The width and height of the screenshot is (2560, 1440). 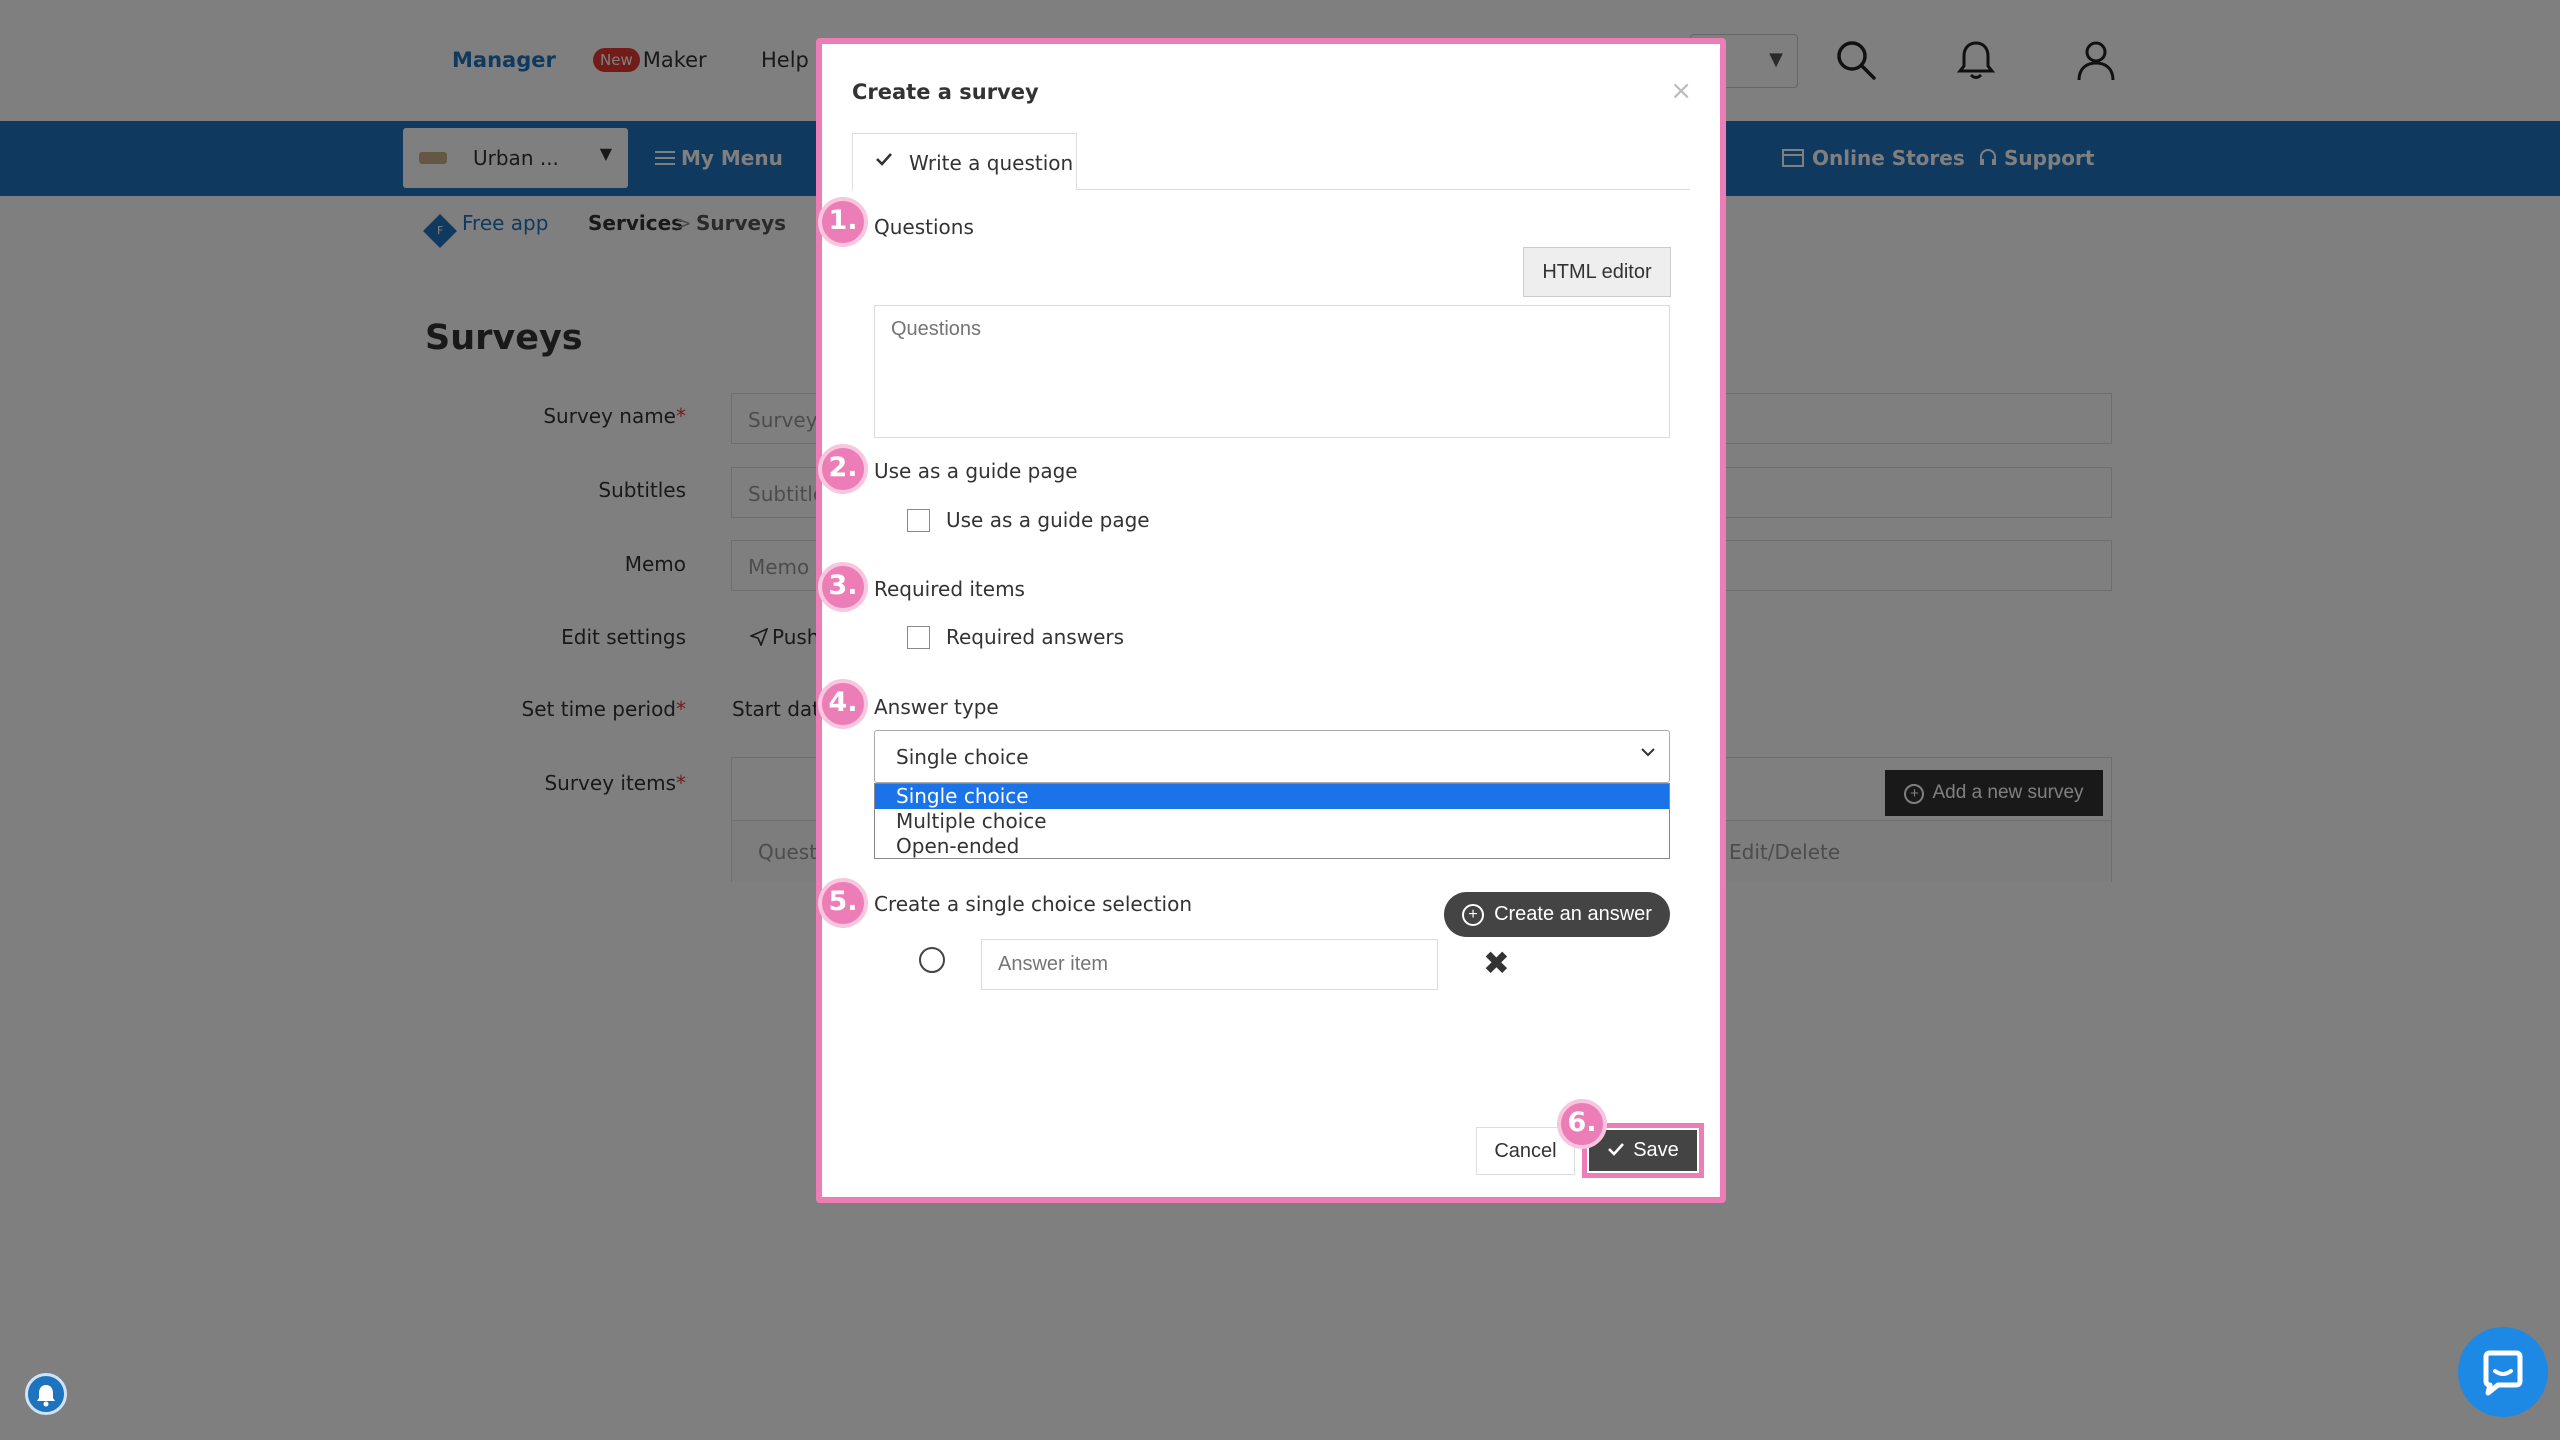 What do you see at coordinates (1597, 272) in the screenshot?
I see `html-editor-button: HTML editor` at bounding box center [1597, 272].